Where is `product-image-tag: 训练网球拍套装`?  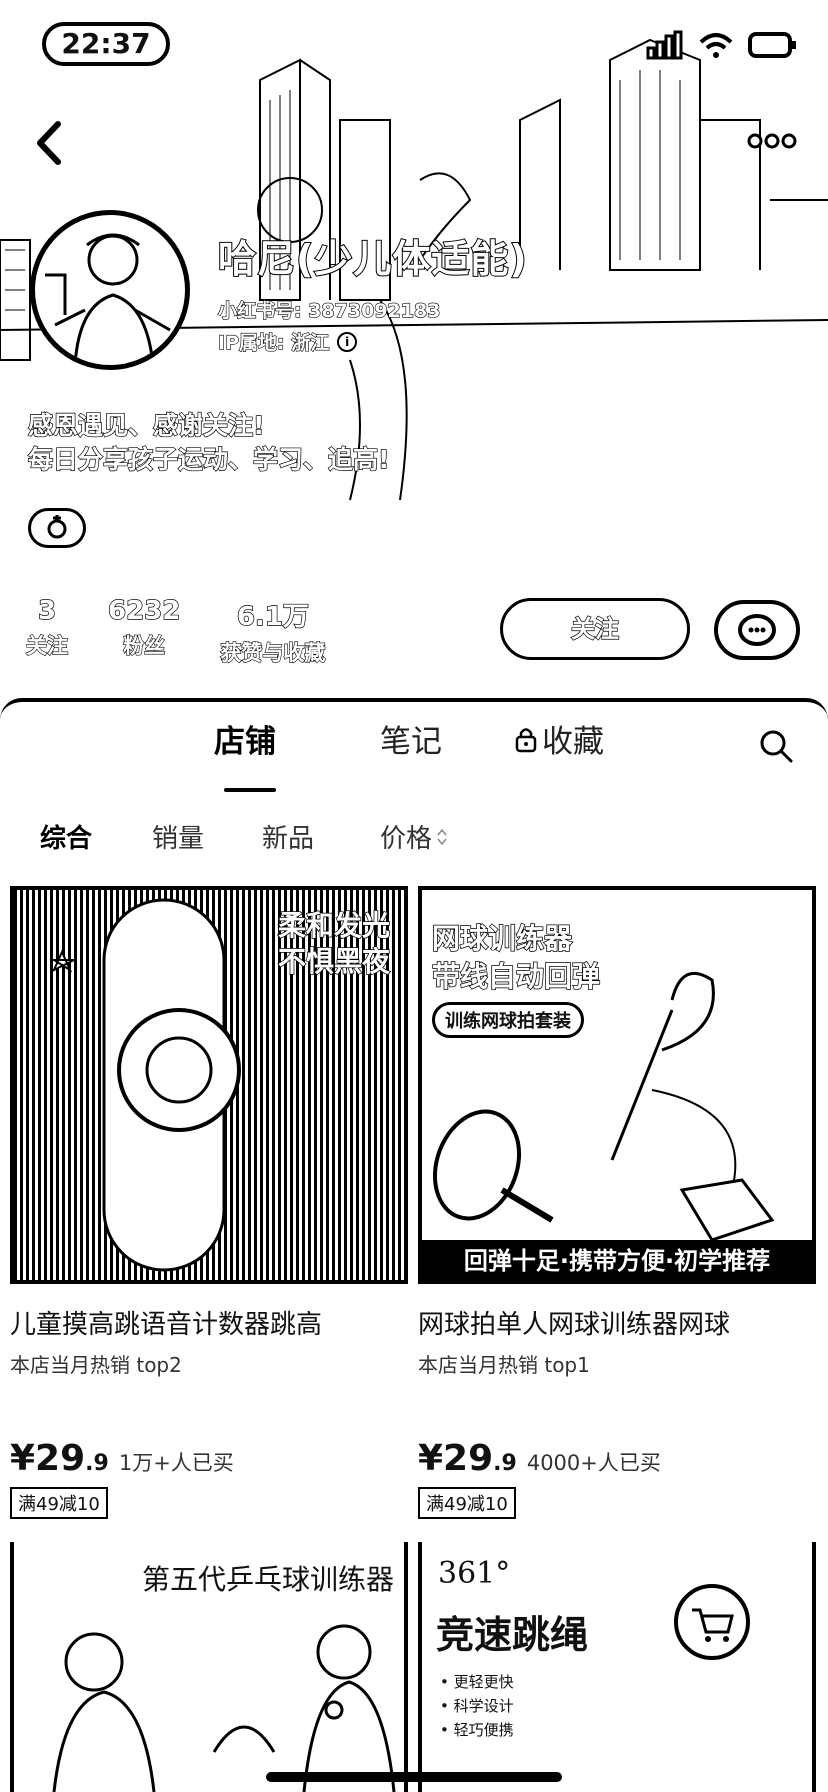
product-image-tag: 训练网球拍套装 is located at coordinates (508, 1020).